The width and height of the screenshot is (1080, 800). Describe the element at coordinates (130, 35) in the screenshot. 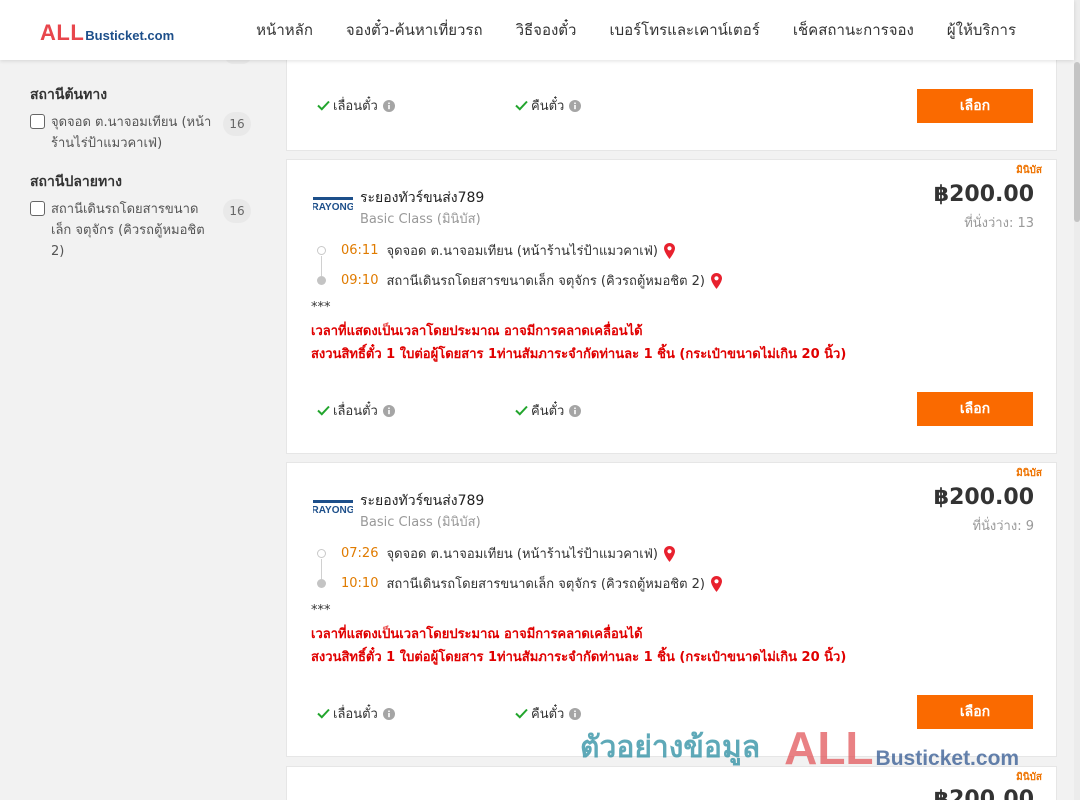

I see `logo-rest-text: Busticket.com` at that location.